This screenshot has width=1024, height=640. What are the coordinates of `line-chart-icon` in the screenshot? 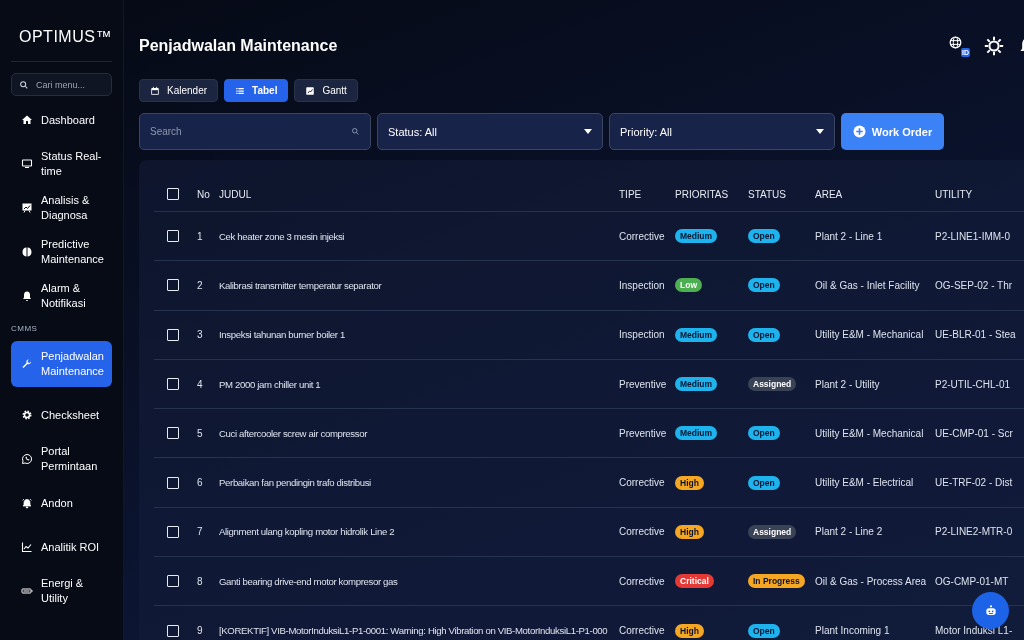 It's located at (27, 547).